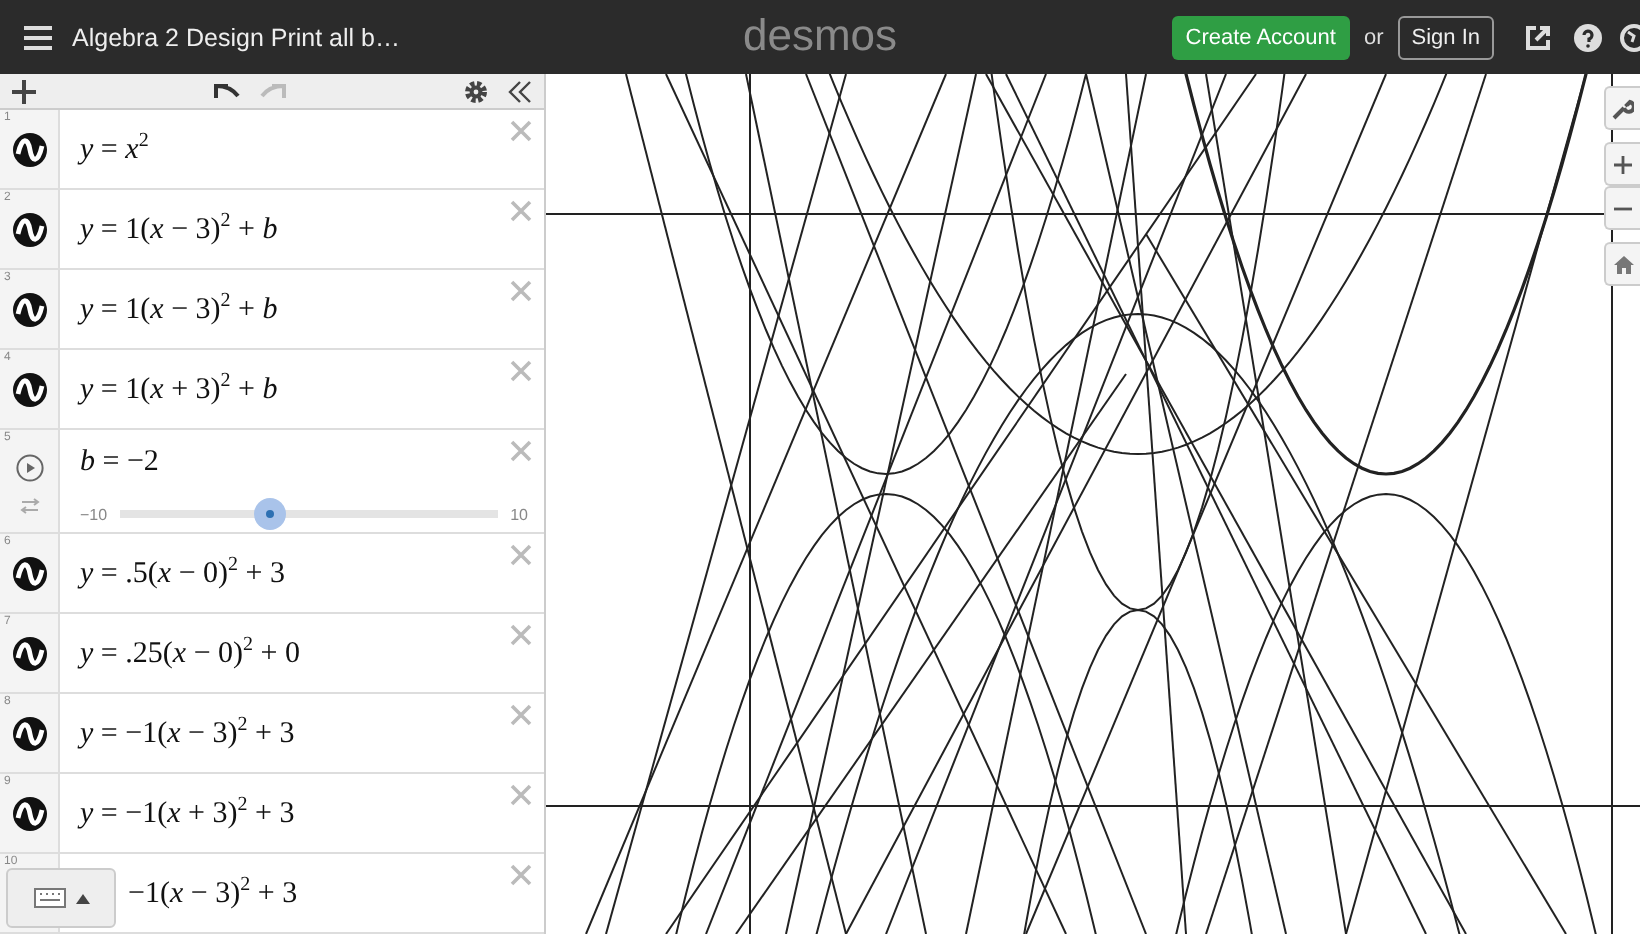  Describe the element at coordinates (49, 898) in the screenshot. I see `keyboard-icon` at that location.